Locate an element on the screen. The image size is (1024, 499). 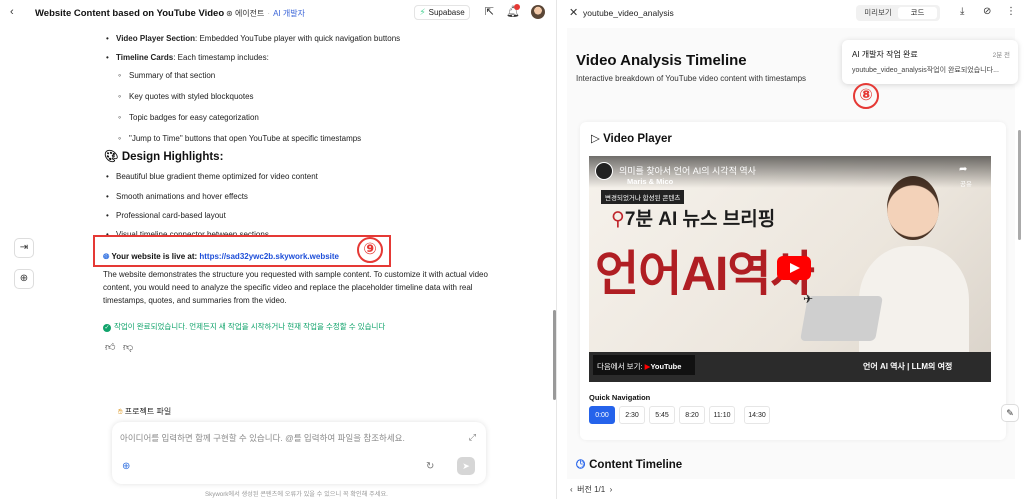
play-button is located at coordinates (794, 268).